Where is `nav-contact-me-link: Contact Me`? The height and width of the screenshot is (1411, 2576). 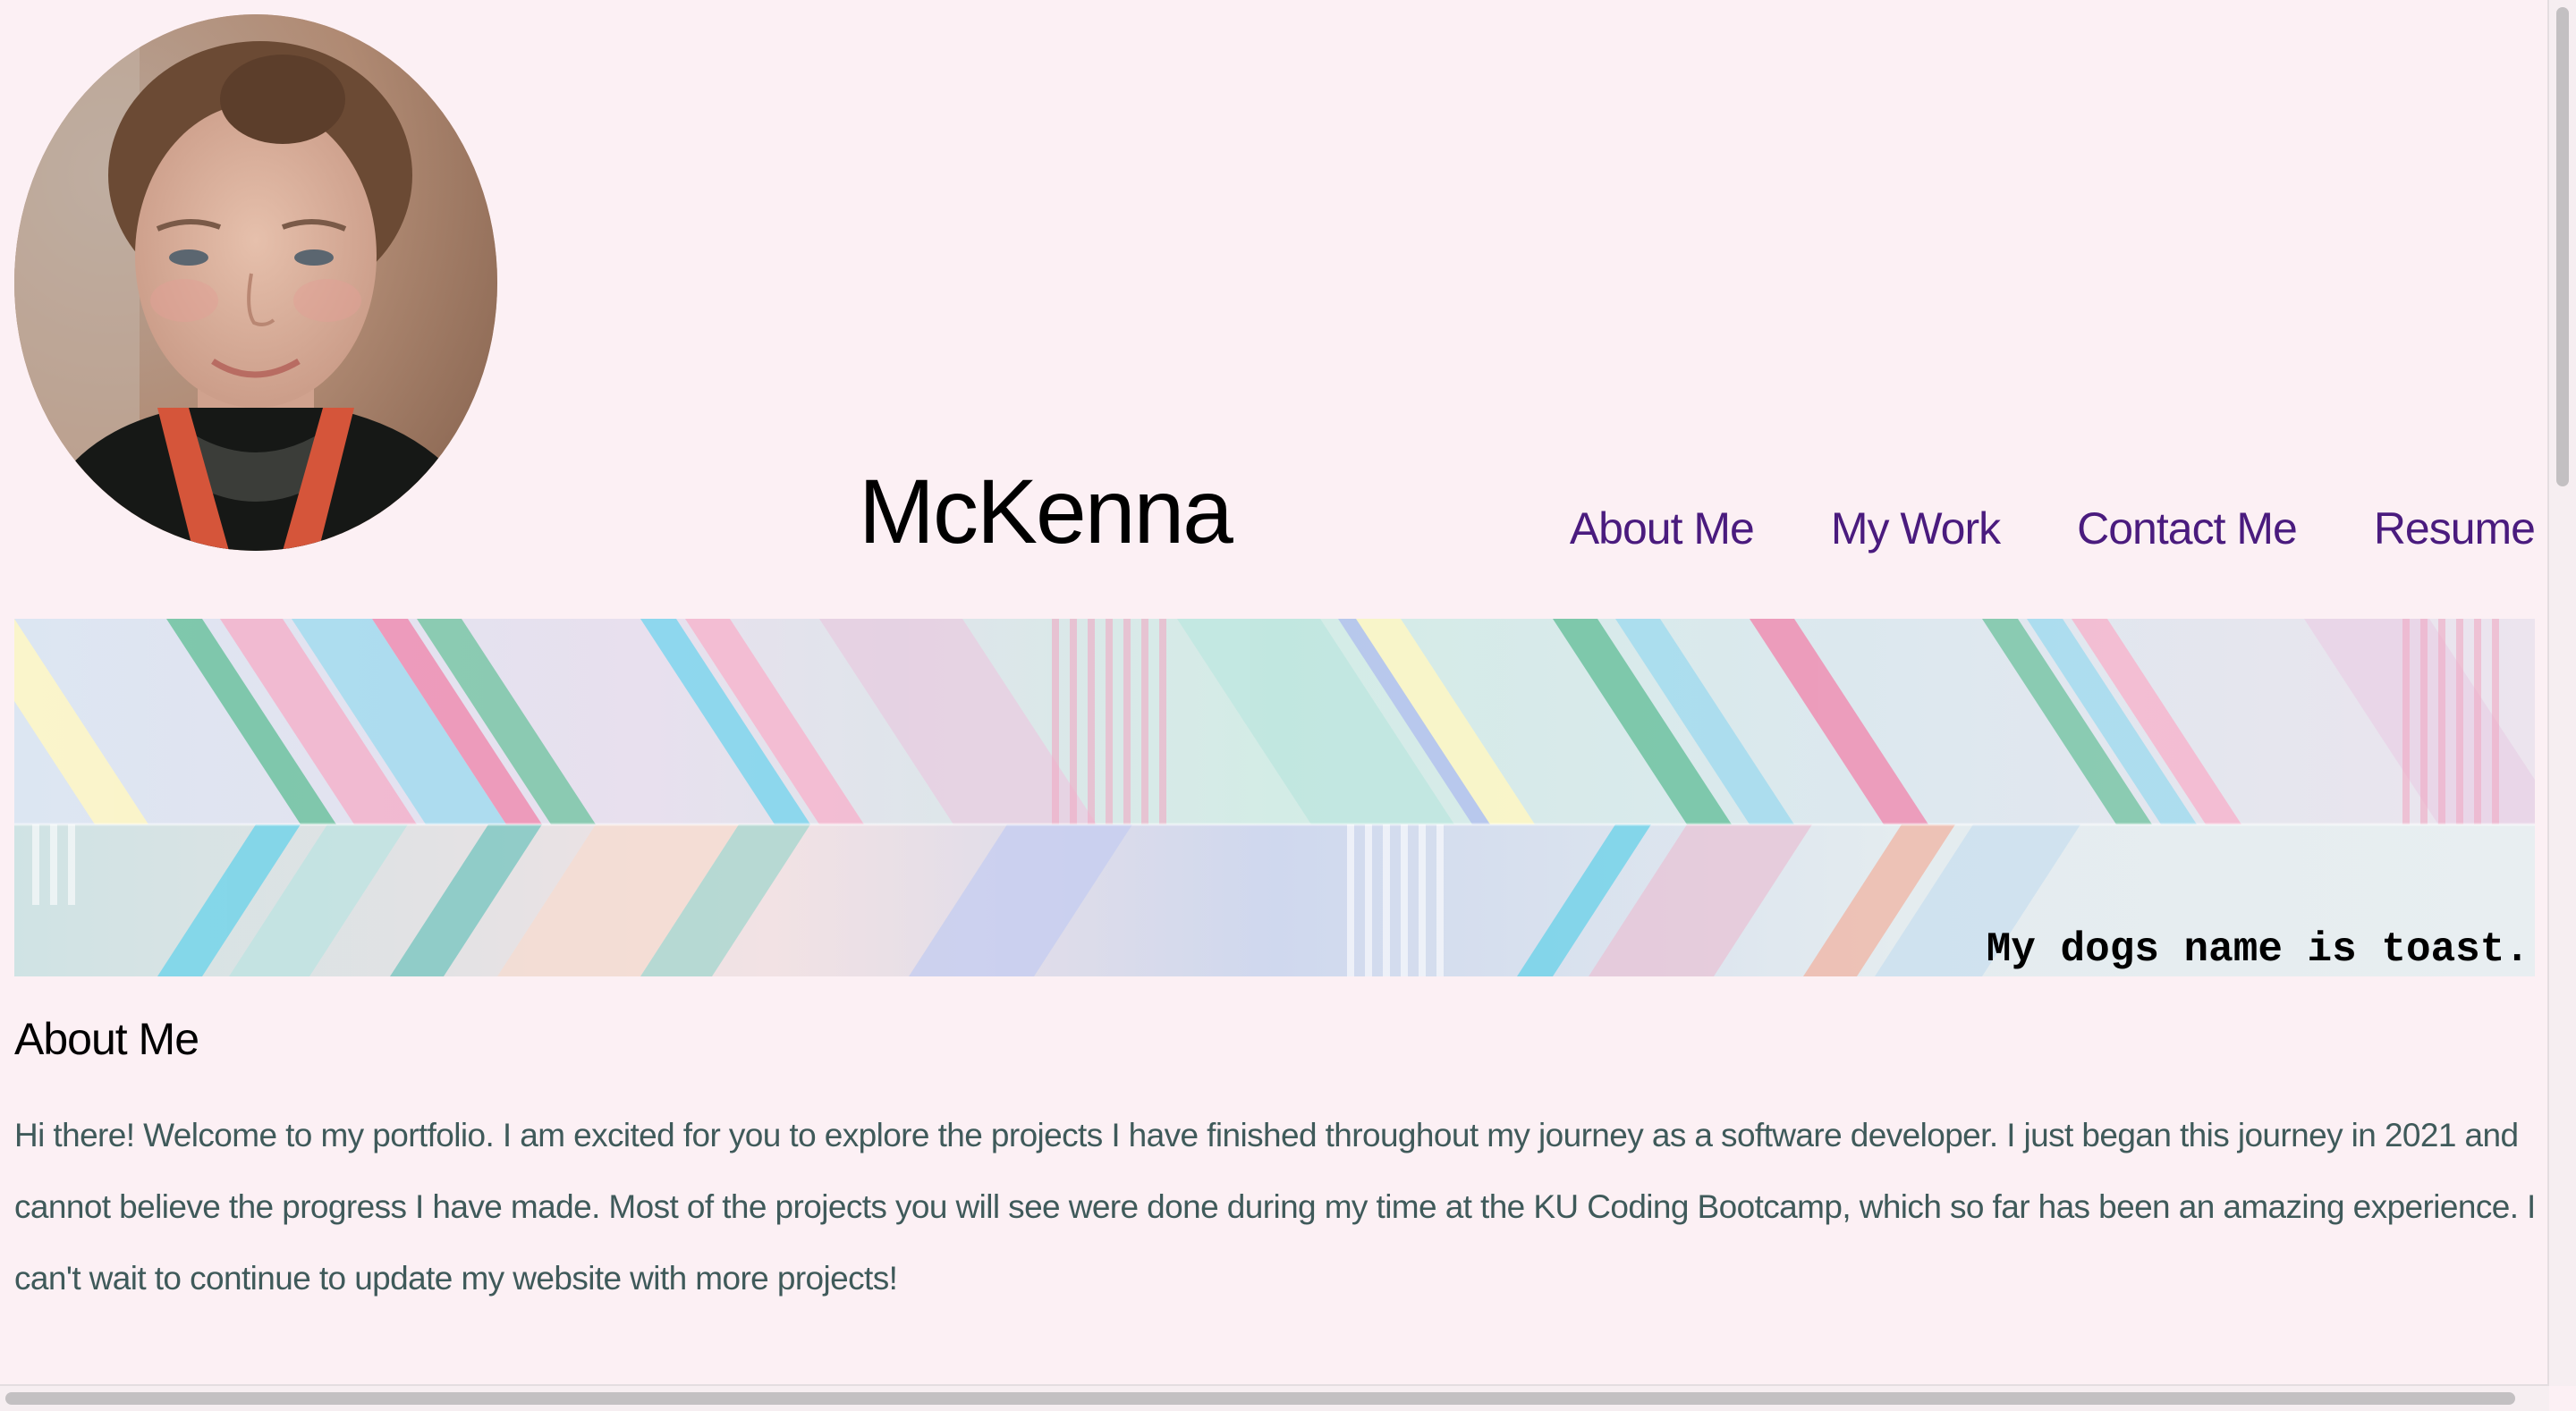
nav-contact-me-link: Contact Me is located at coordinates (2187, 529).